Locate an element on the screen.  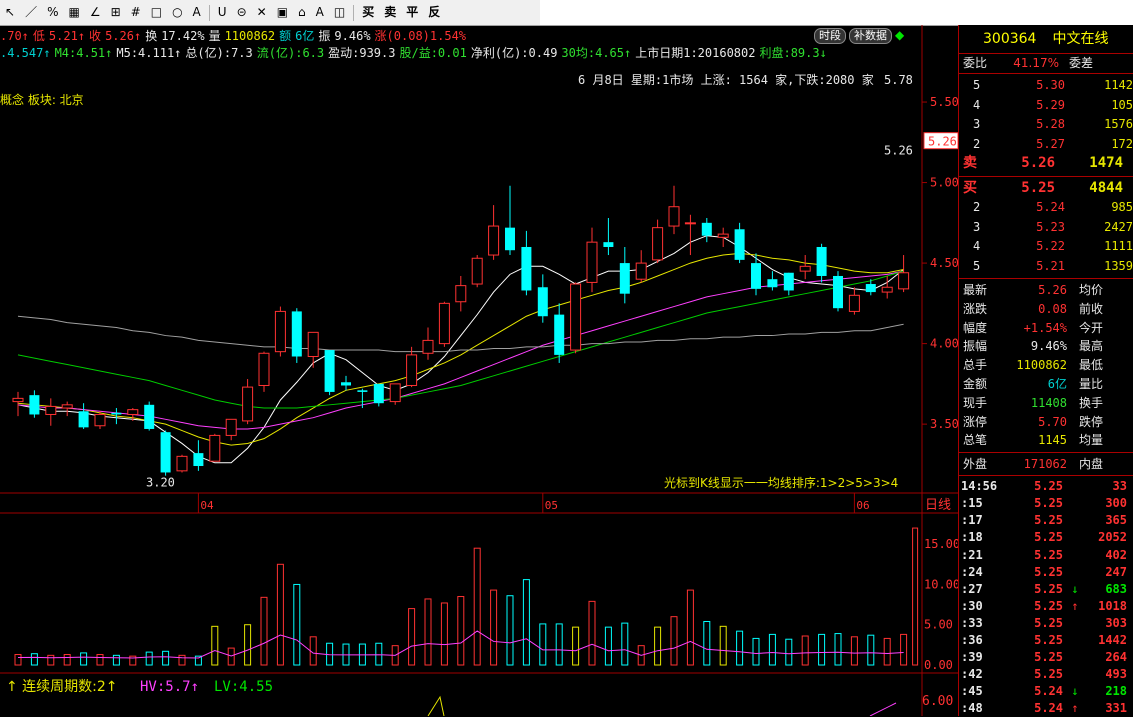
tool-rect-icon: □ is located at coordinates (156, 12).